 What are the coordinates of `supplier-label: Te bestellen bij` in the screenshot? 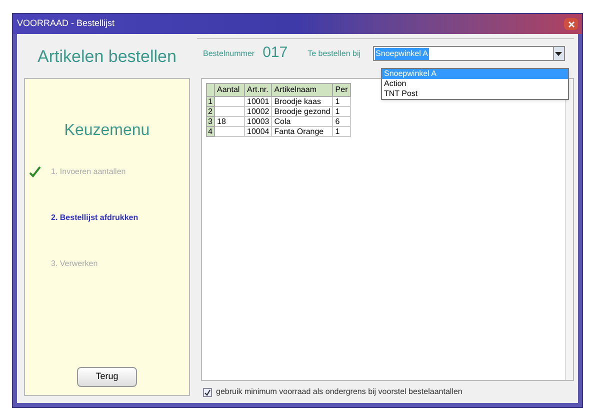 It's located at (334, 54).